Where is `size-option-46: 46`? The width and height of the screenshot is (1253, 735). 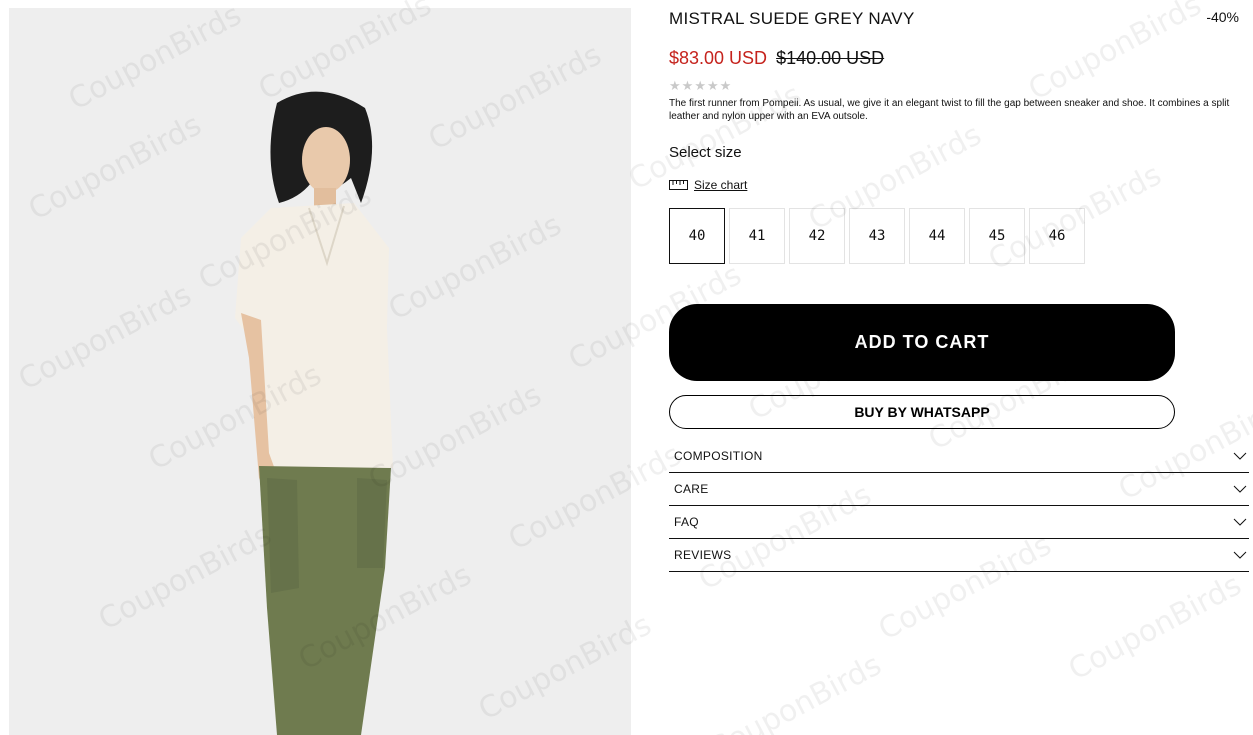
size-option-46: 46 is located at coordinates (1057, 236).